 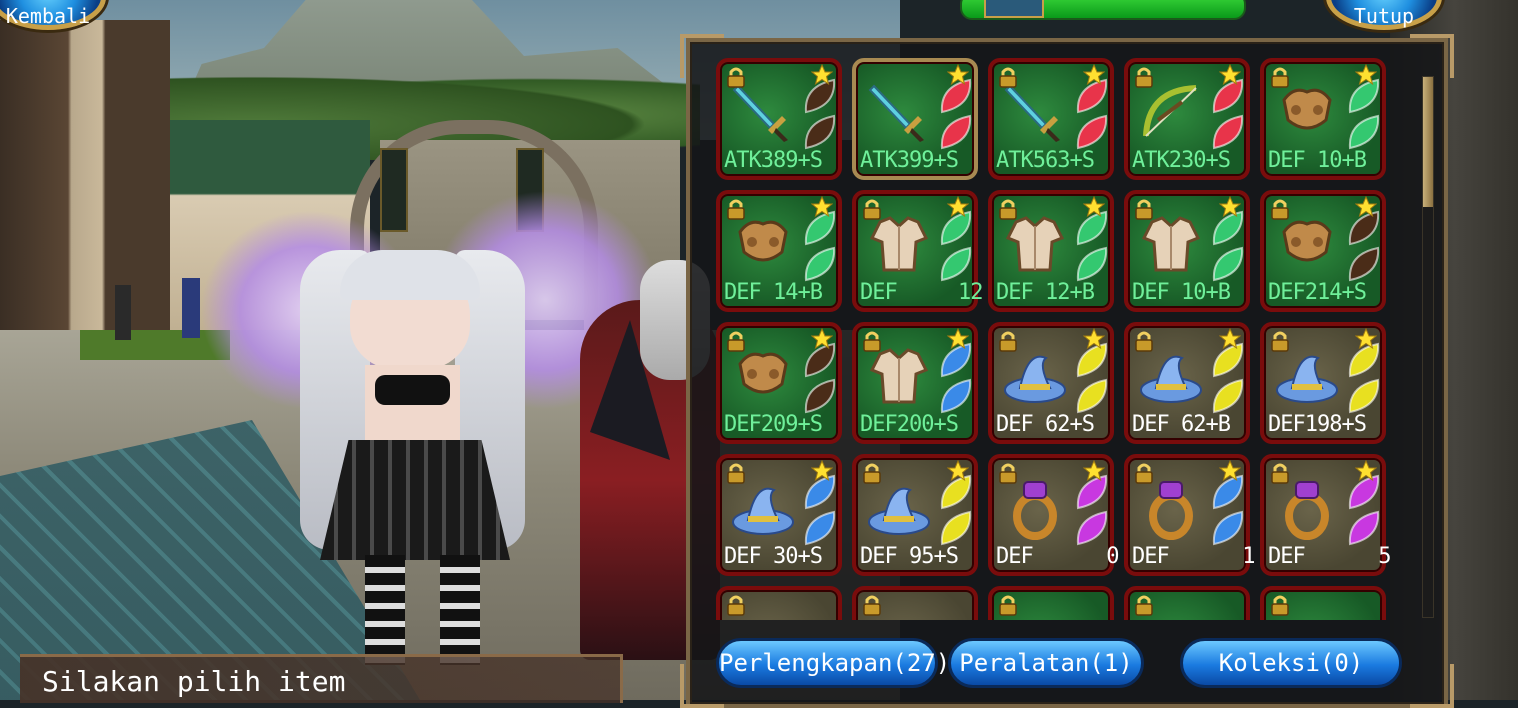 I want to click on inventory-slot: DEF 1, so click(x=1189, y=515).